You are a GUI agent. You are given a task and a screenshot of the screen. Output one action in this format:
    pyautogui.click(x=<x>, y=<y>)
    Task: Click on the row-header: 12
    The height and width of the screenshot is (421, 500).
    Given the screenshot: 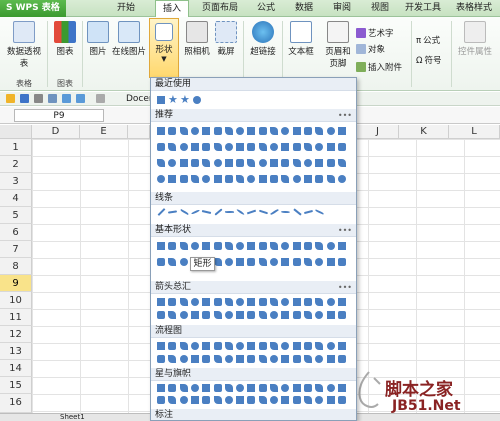 What is the action you would take?
    pyautogui.click(x=16, y=334)
    